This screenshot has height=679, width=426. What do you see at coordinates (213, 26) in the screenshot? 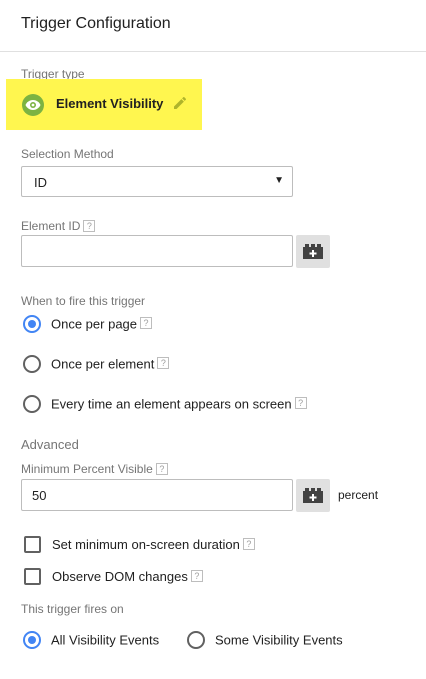
I see `dialog-header: Trigger Configuration` at bounding box center [213, 26].